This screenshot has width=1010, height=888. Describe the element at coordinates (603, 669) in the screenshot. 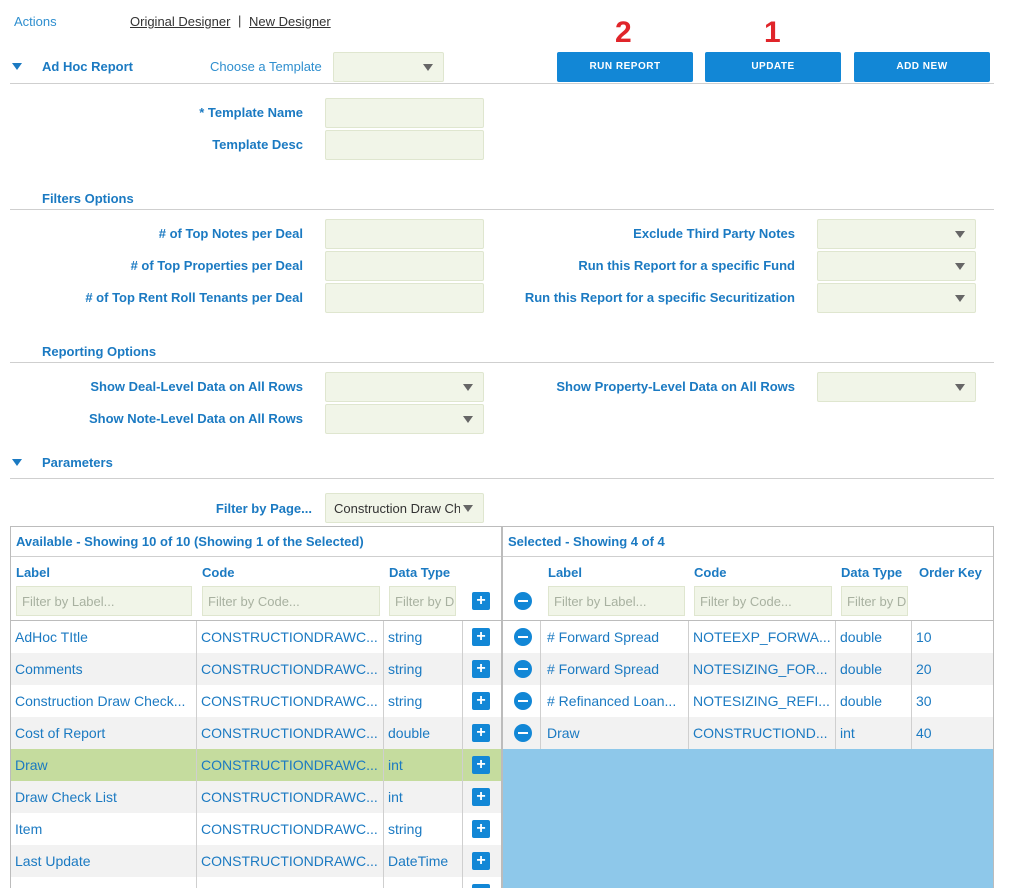

I see `row-label: # Forward Spread` at that location.